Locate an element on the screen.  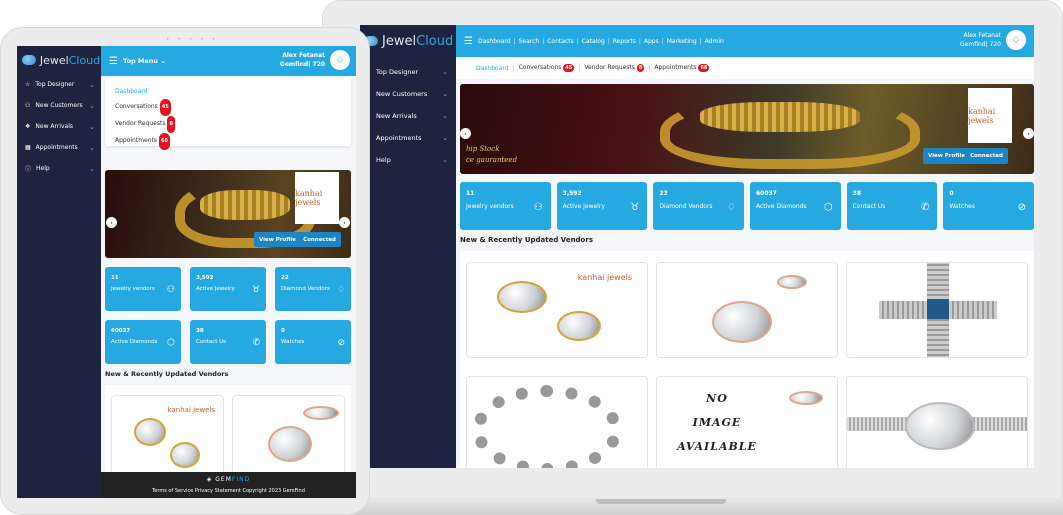
tab-conversations: Conversations 45 is located at coordinates (547, 68).